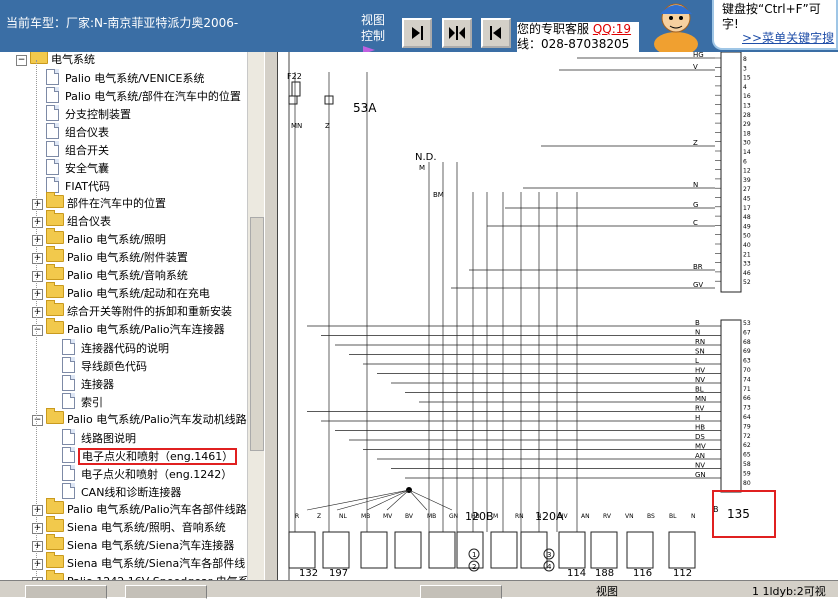 The height and width of the screenshot is (599, 838). I want to click on bottom-wire-label: R, so click(297, 516).